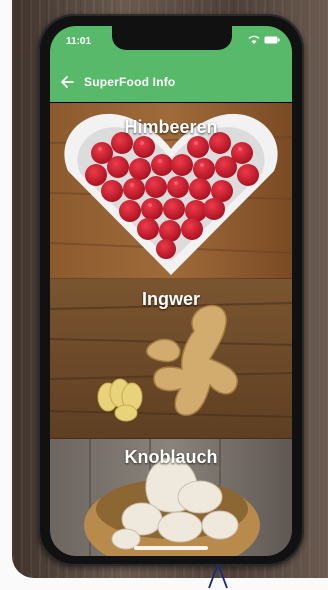  Describe the element at coordinates (172, 38) in the screenshot. I see `notch` at that location.